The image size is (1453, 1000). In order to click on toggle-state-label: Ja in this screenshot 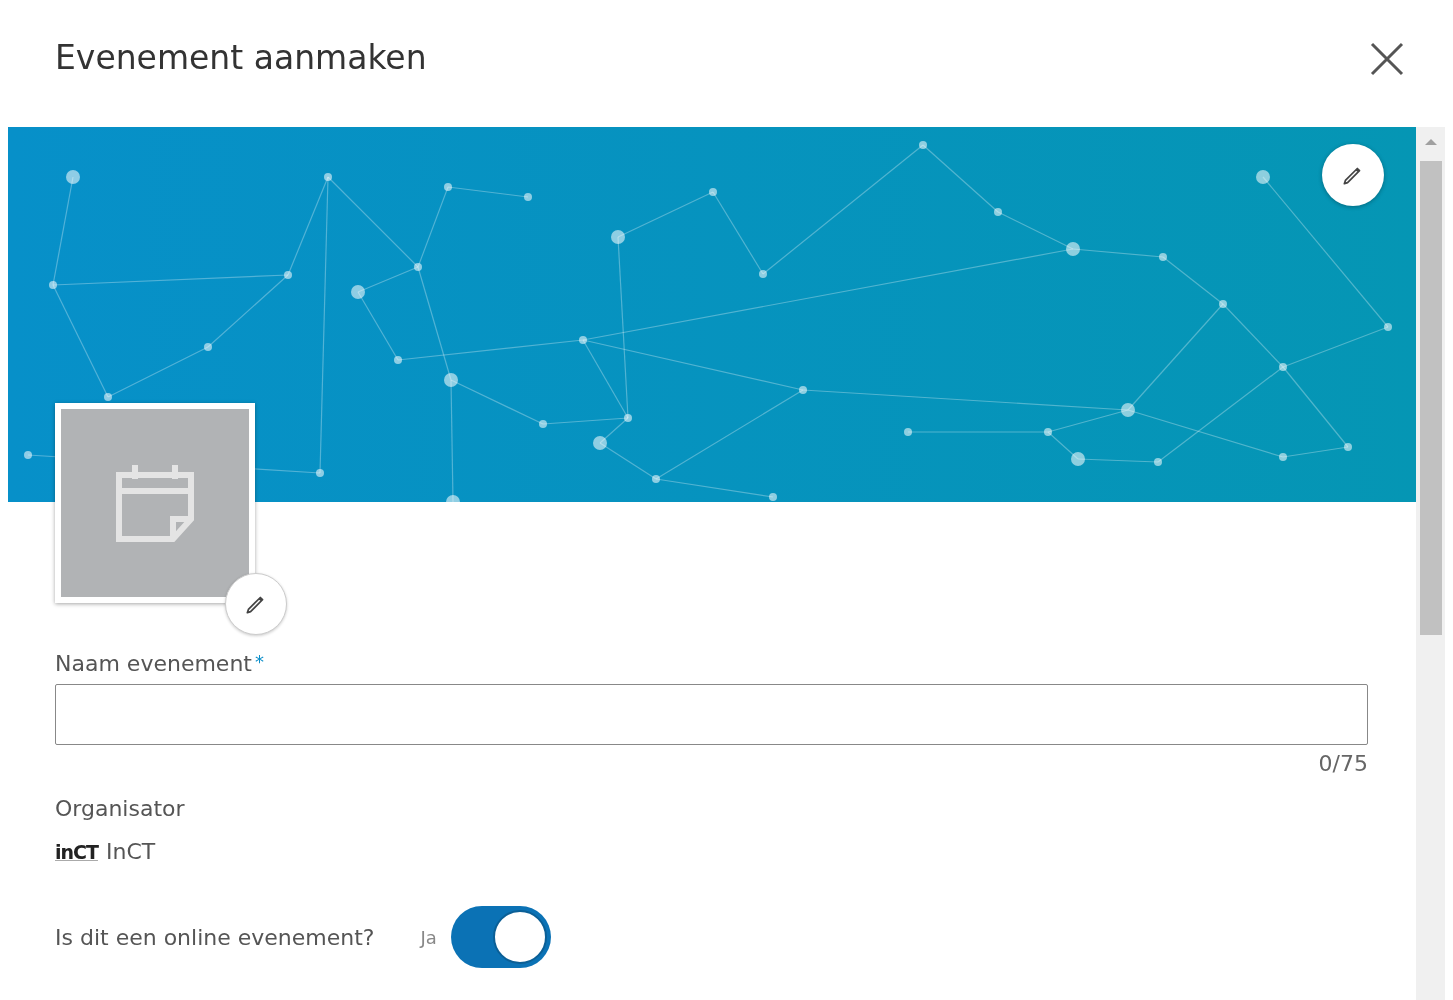, I will do `click(428, 937)`.